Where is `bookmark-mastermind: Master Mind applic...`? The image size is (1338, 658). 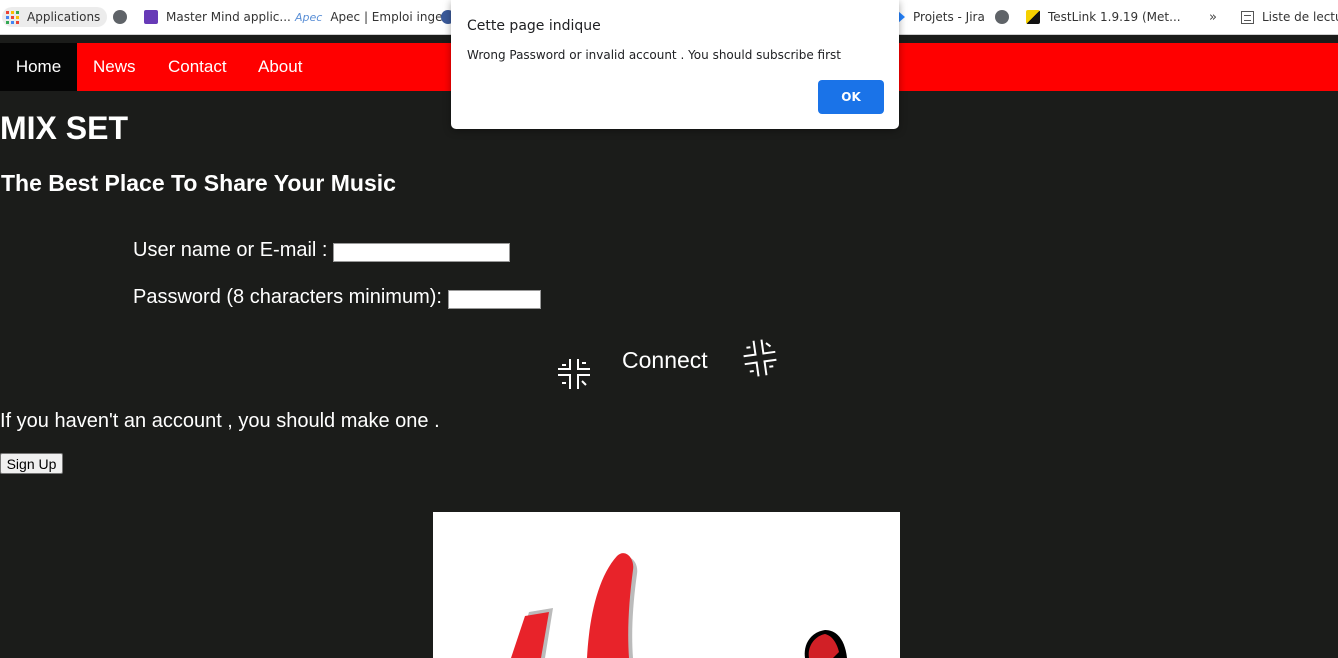
bookmark-mastermind: Master Mind applic... is located at coordinates (217, 17).